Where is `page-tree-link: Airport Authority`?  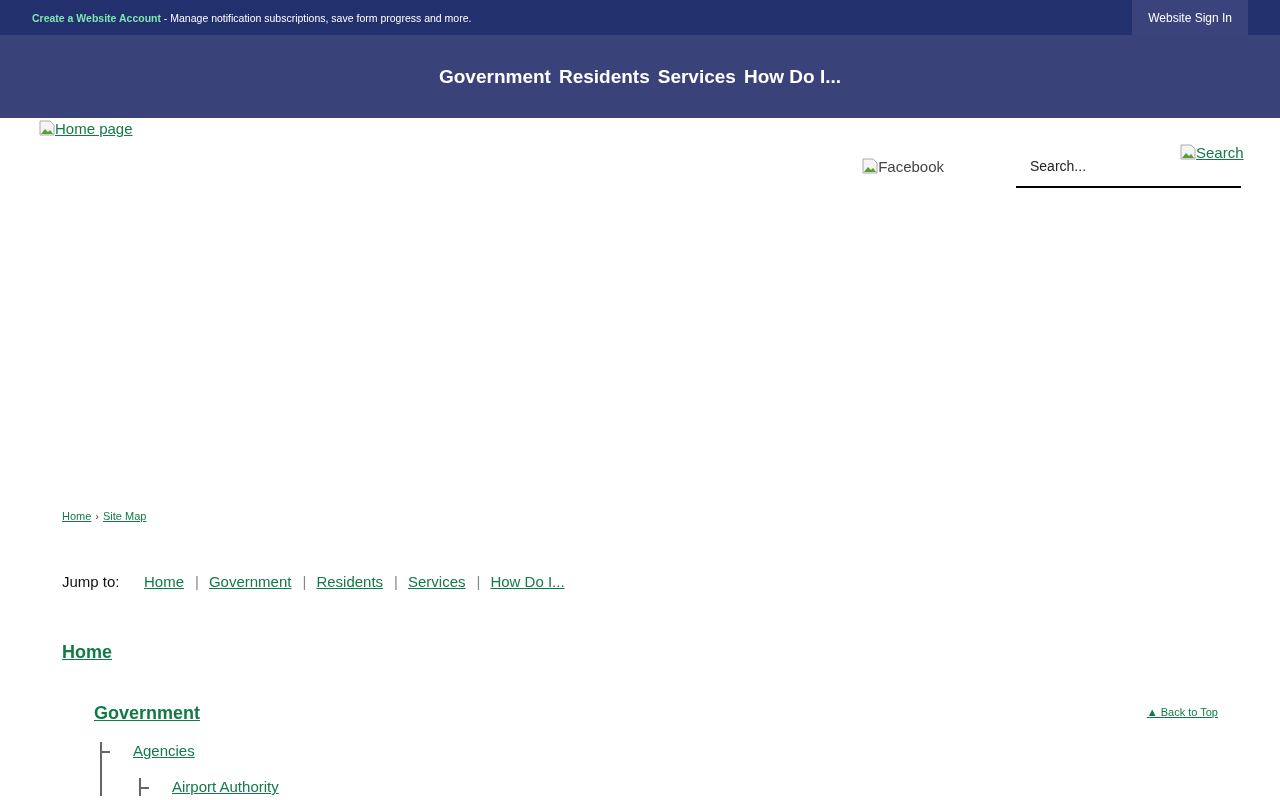
page-tree-link: Airport Authority is located at coordinates (225, 786).